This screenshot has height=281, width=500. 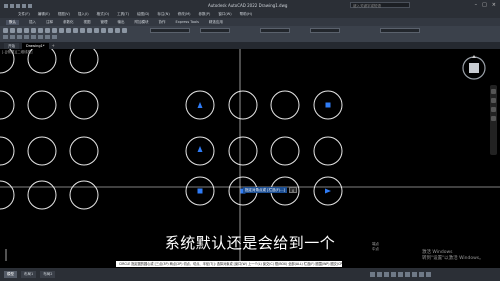 What do you see at coordinates (61, 30) in the screenshot?
I see `copy-tool-icon` at bounding box center [61, 30].